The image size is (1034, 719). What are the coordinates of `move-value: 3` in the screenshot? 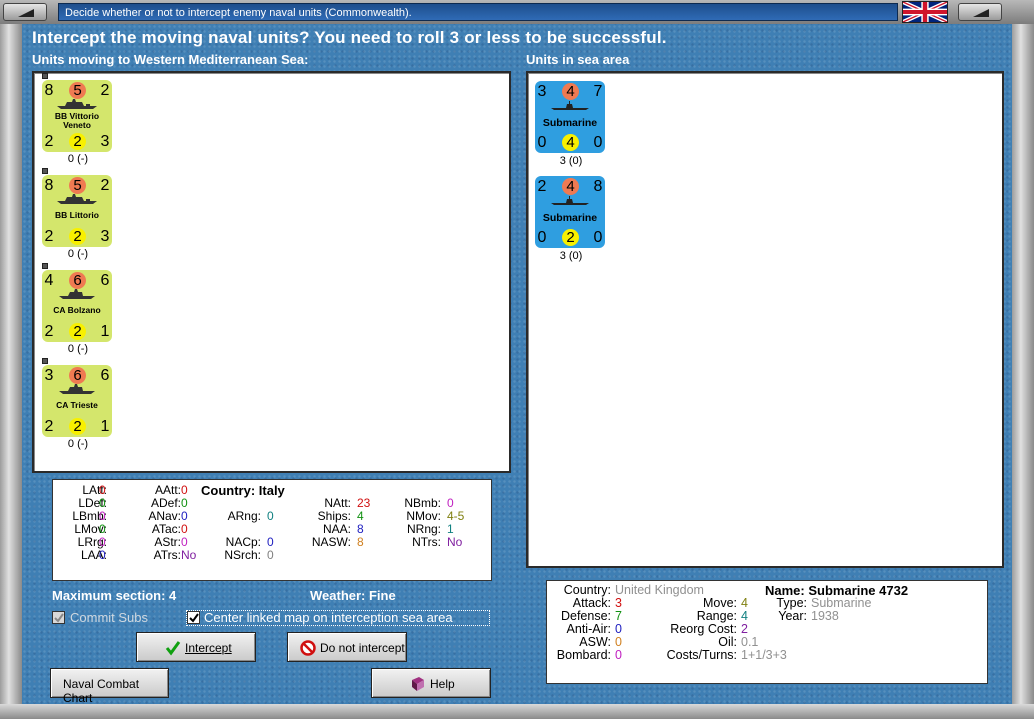 It's located at (105, 236).